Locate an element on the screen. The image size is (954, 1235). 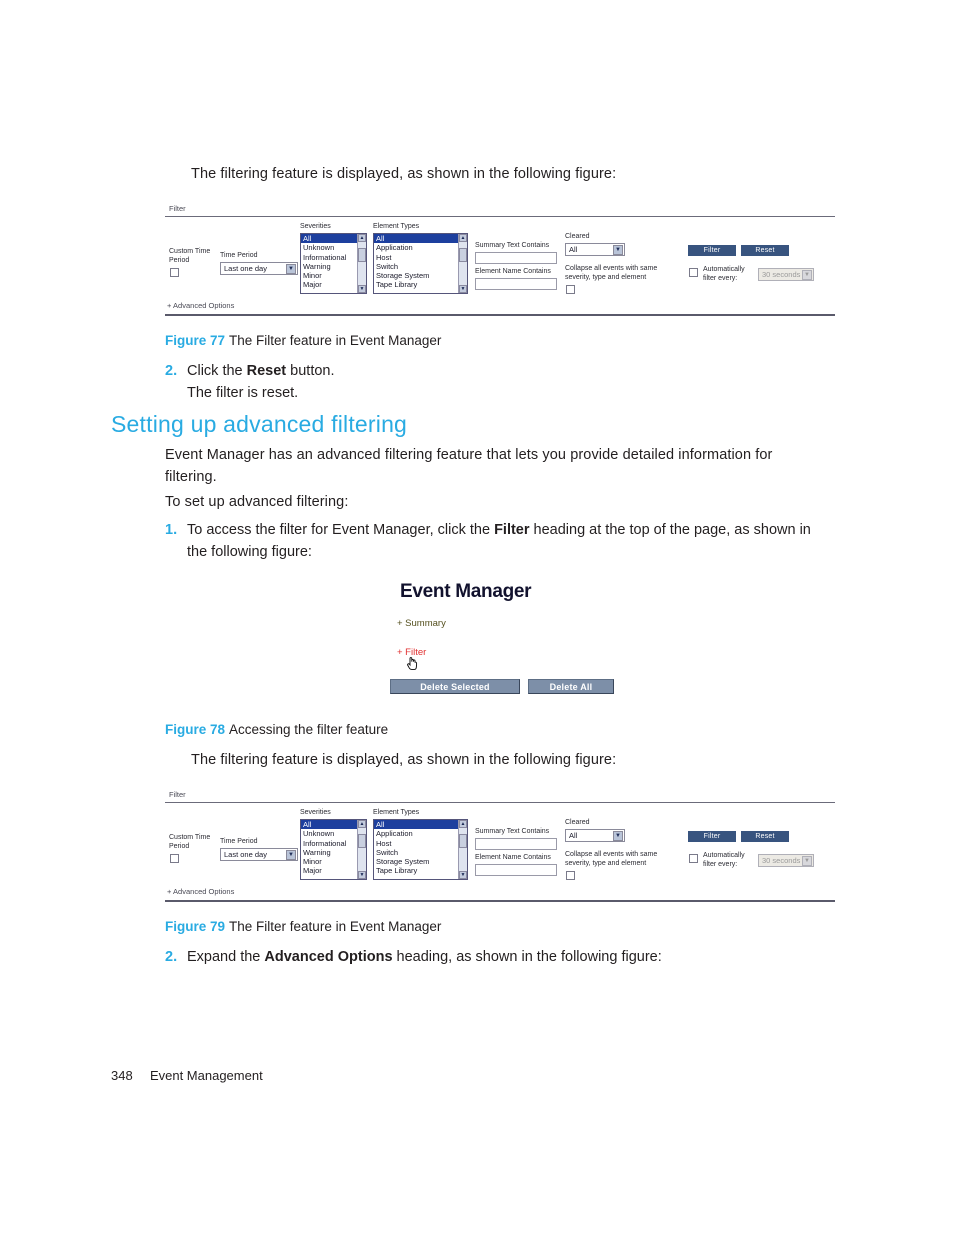
figure-78-caption: Figure 78 Accessing the filter feature is located at coordinates (276, 729).